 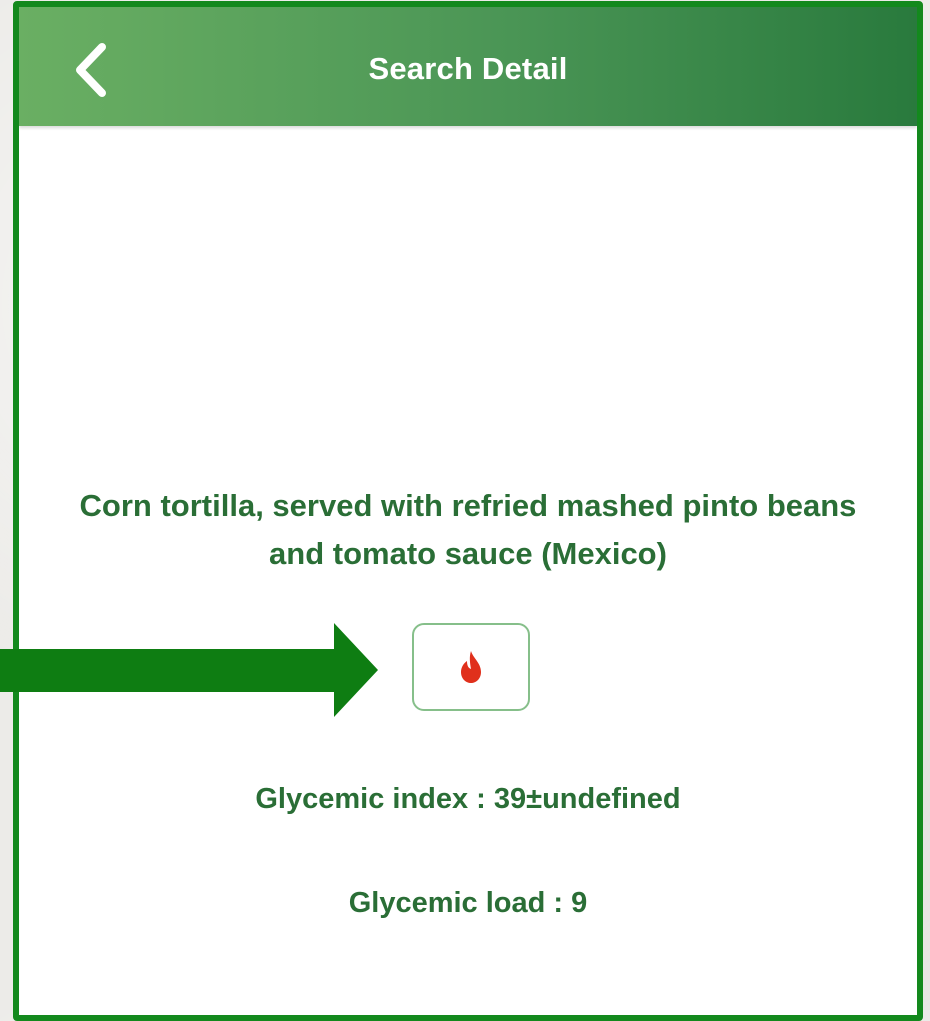 I want to click on glycemic-index: Glycemic index : 39±undefined, so click(x=468, y=799).